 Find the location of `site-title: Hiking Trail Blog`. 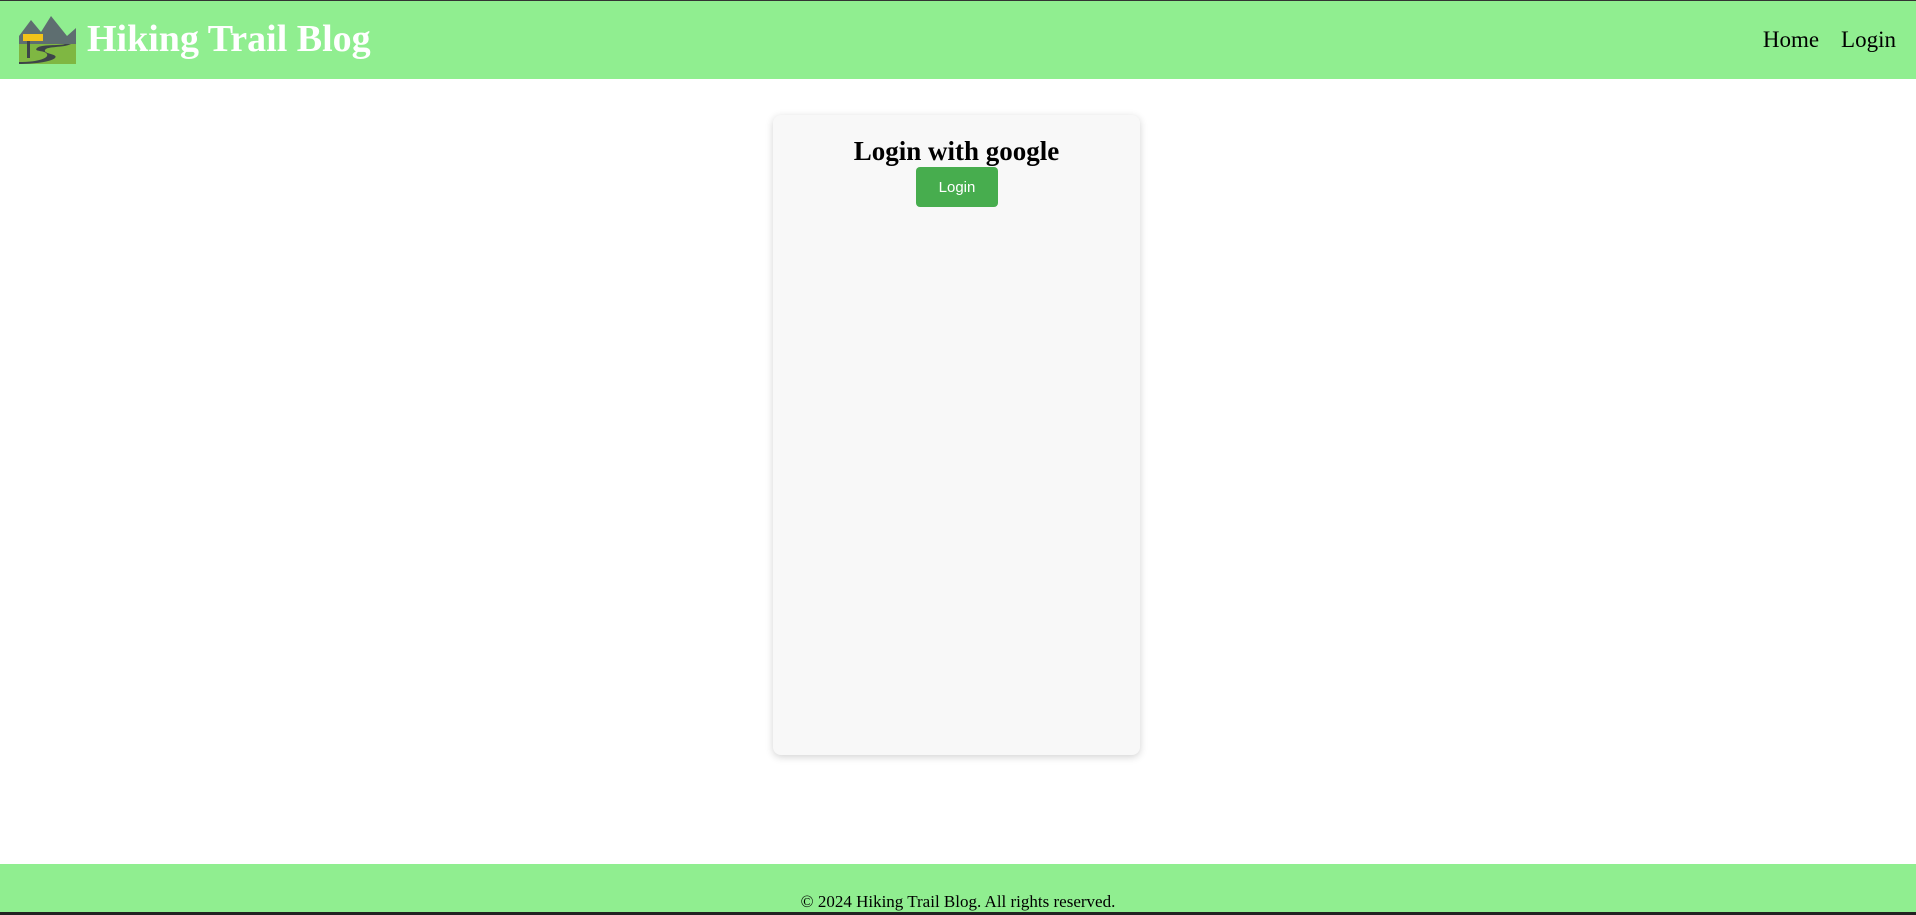

site-title: Hiking Trail Blog is located at coordinates (229, 39).